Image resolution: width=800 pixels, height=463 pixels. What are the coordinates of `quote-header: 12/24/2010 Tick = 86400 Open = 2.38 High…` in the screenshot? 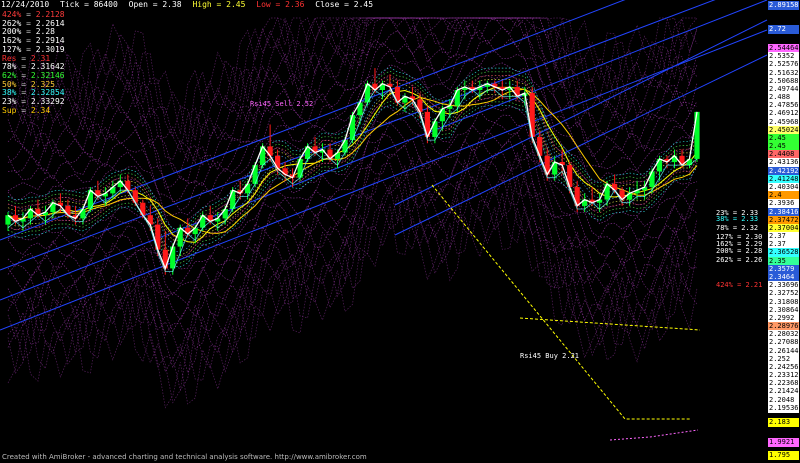 It's located at (190, 5).